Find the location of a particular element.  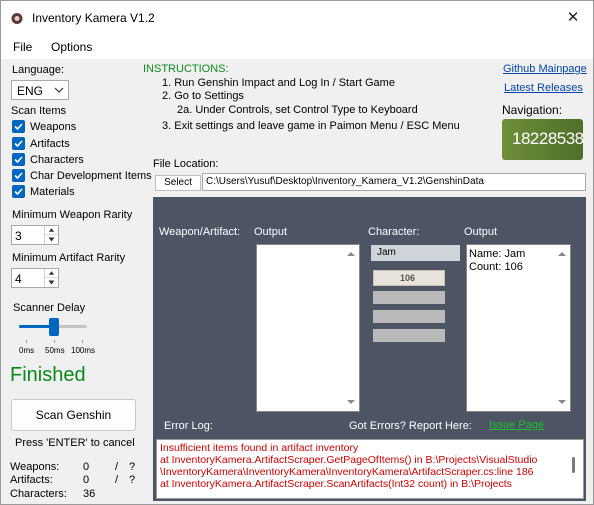

character-label: Character: is located at coordinates (394, 232).